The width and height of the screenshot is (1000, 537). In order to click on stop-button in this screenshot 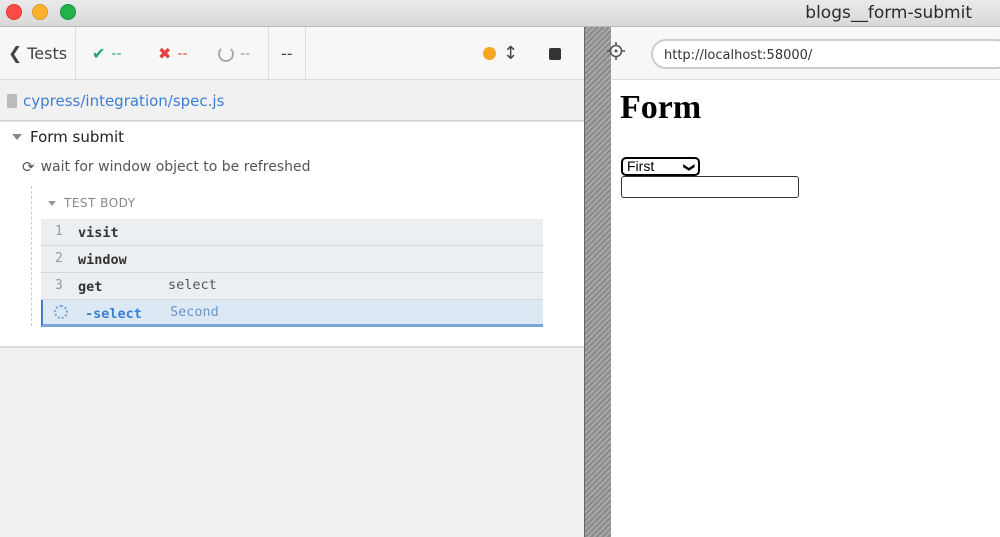, I will do `click(555, 53)`.